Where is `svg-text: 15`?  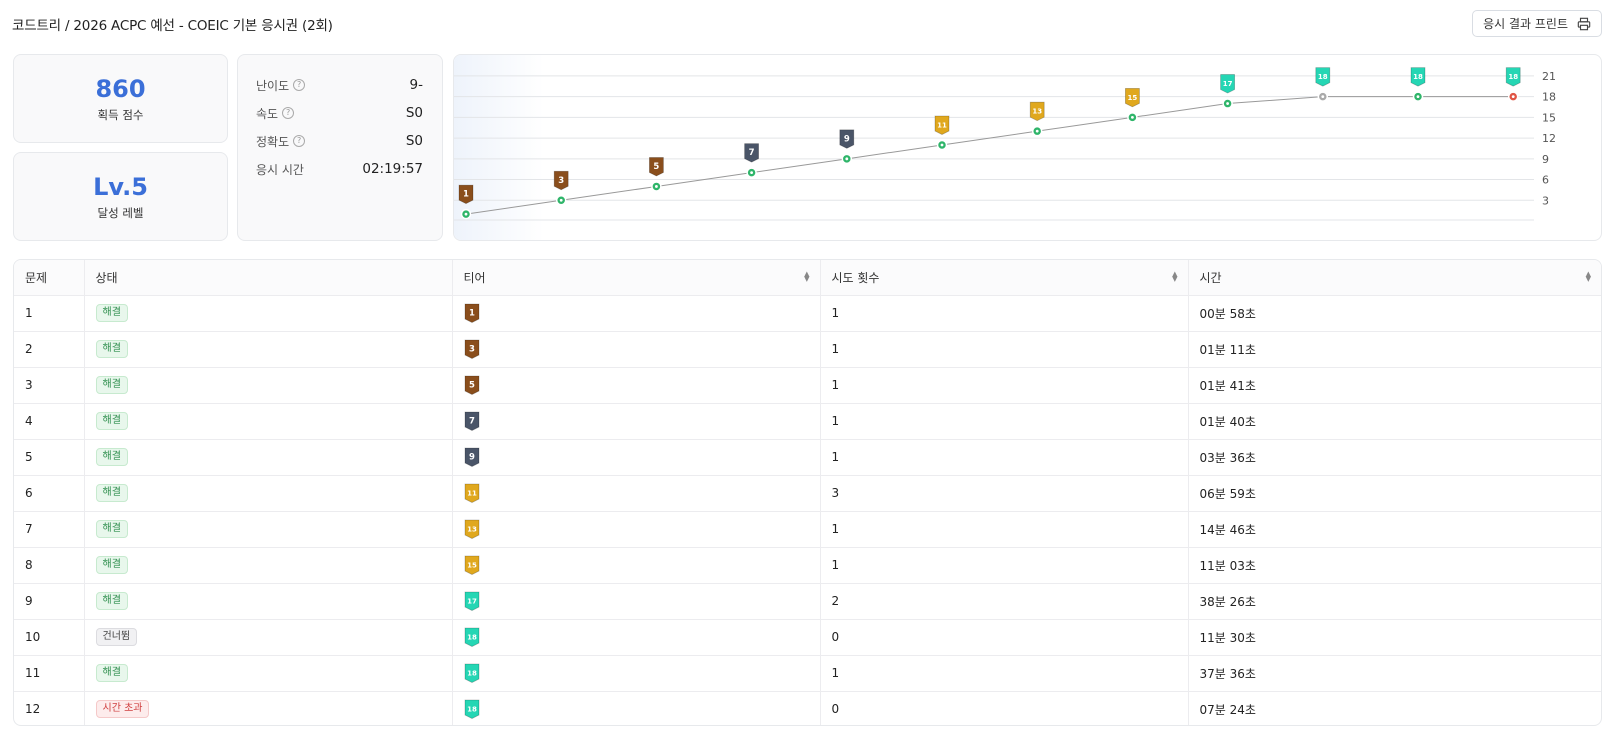 svg-text: 15 is located at coordinates (1133, 98).